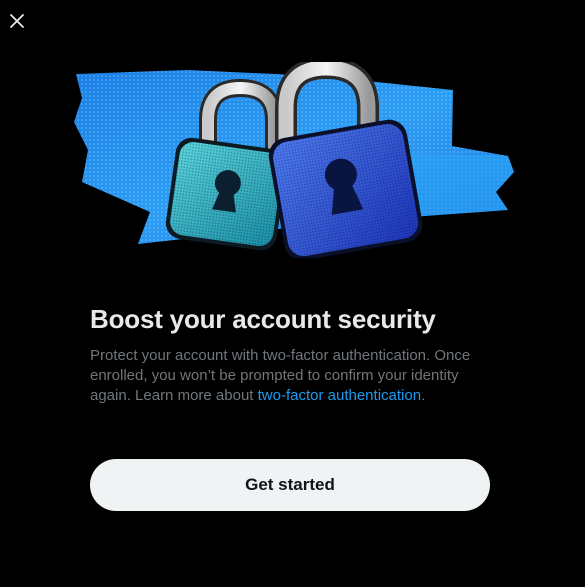 This screenshot has width=585, height=587. Describe the element at coordinates (263, 319) in the screenshot. I see `dialog-title: Boost your account security` at that location.